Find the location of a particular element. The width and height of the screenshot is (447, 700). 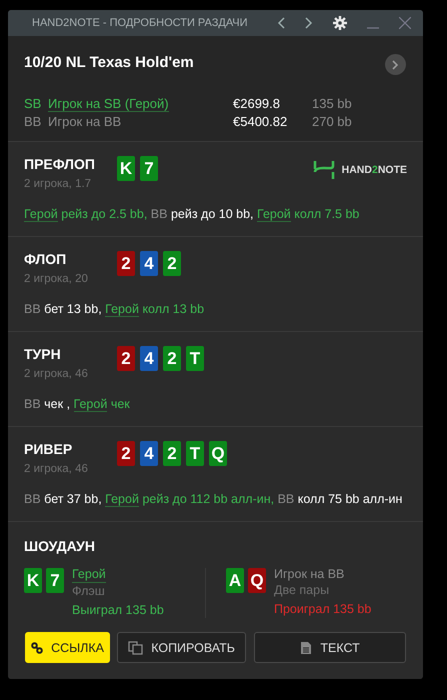

player-name: Герой is located at coordinates (89, 574).